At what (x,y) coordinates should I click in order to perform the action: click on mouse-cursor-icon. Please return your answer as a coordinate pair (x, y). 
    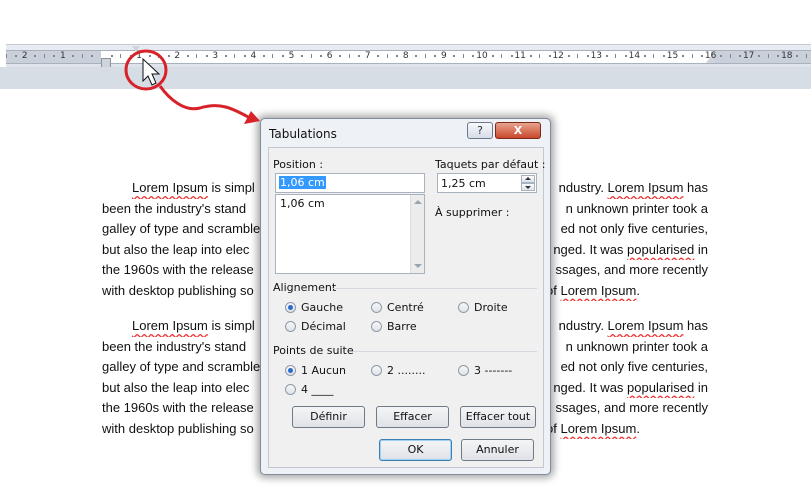
    Looking at the image, I should click on (151, 71).